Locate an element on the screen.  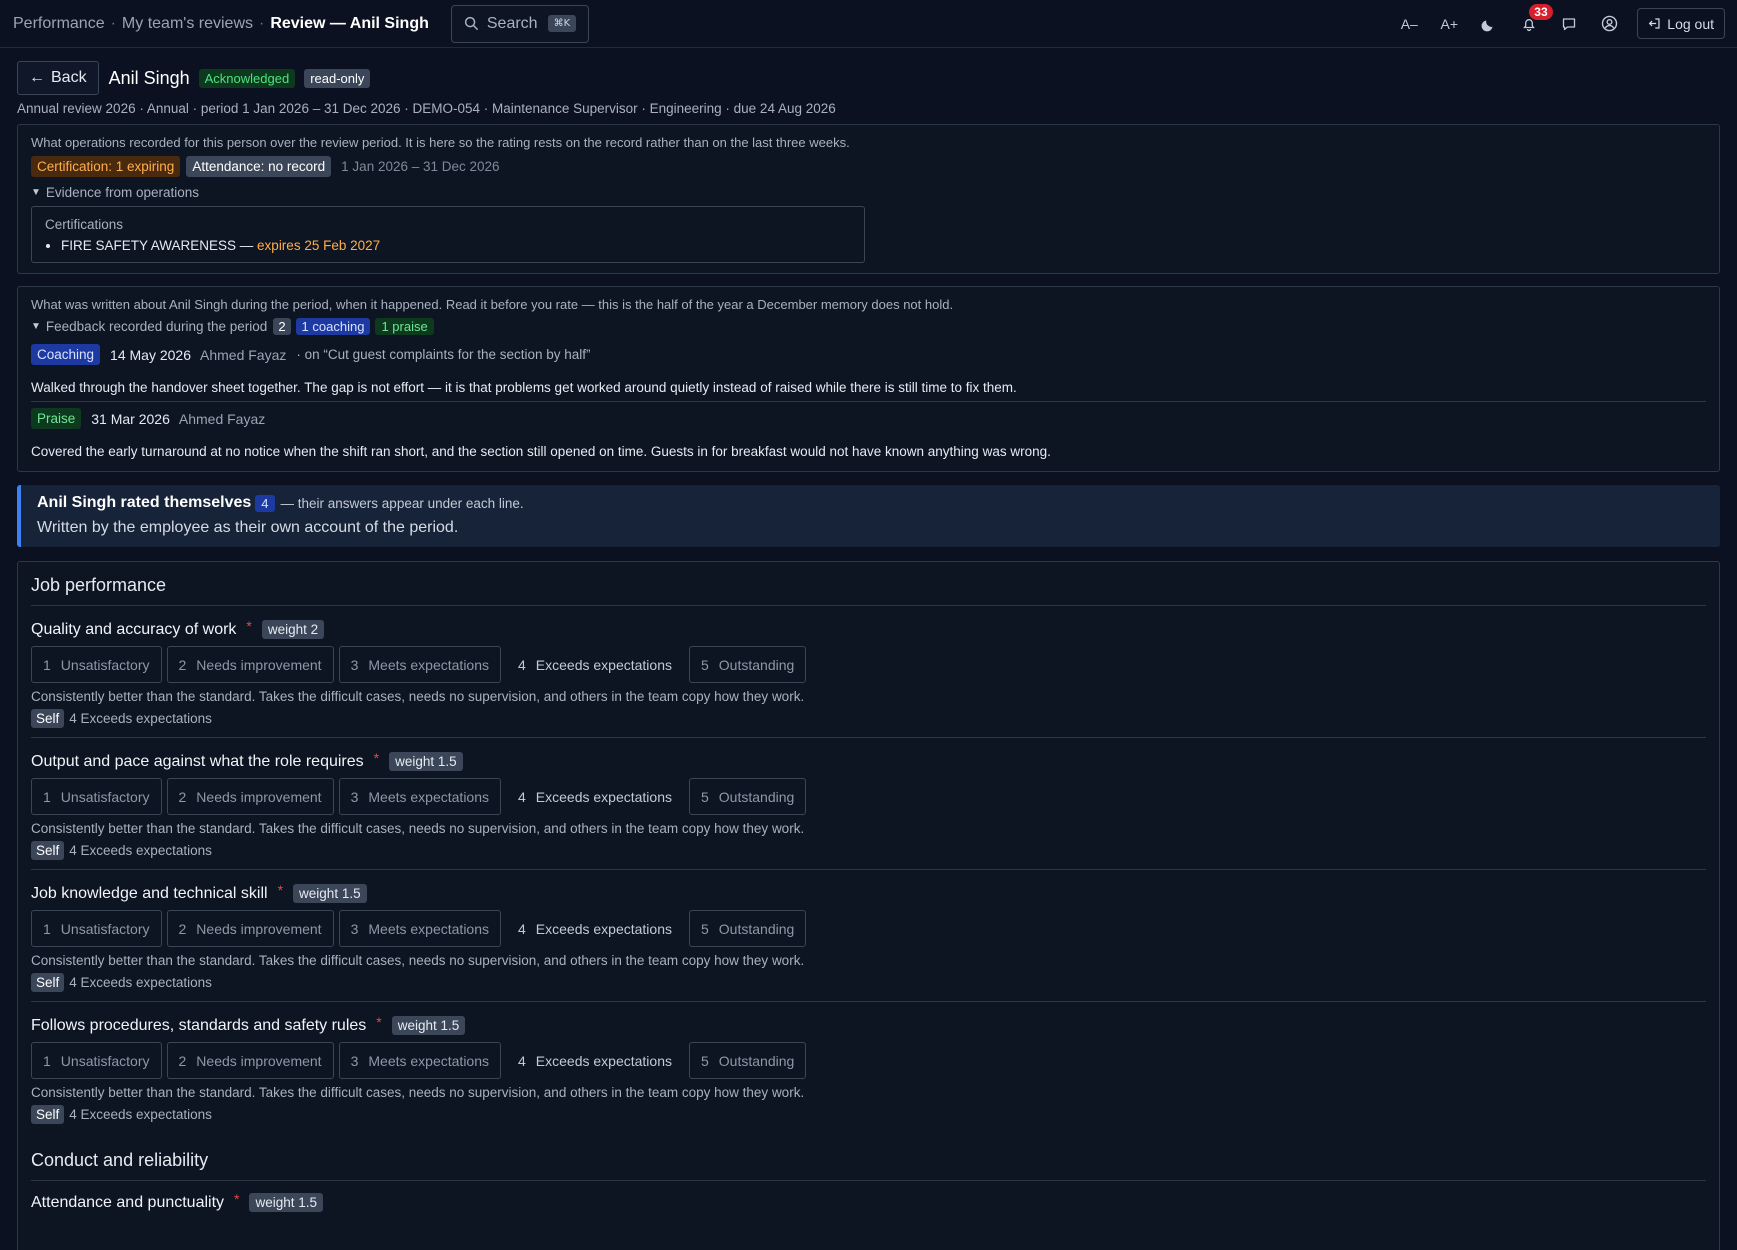
self-rating-note: — their answers appear under each line. is located at coordinates (402, 503).